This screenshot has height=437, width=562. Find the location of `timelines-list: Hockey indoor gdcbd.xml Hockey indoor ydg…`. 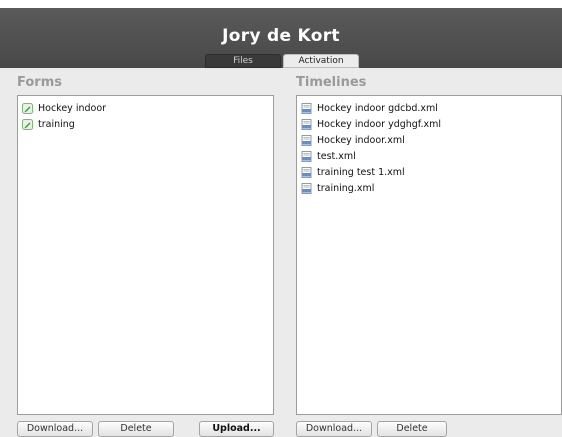

timelines-list: Hockey indoor gdcbd.xml Hockey indoor ydg… is located at coordinates (429, 146).